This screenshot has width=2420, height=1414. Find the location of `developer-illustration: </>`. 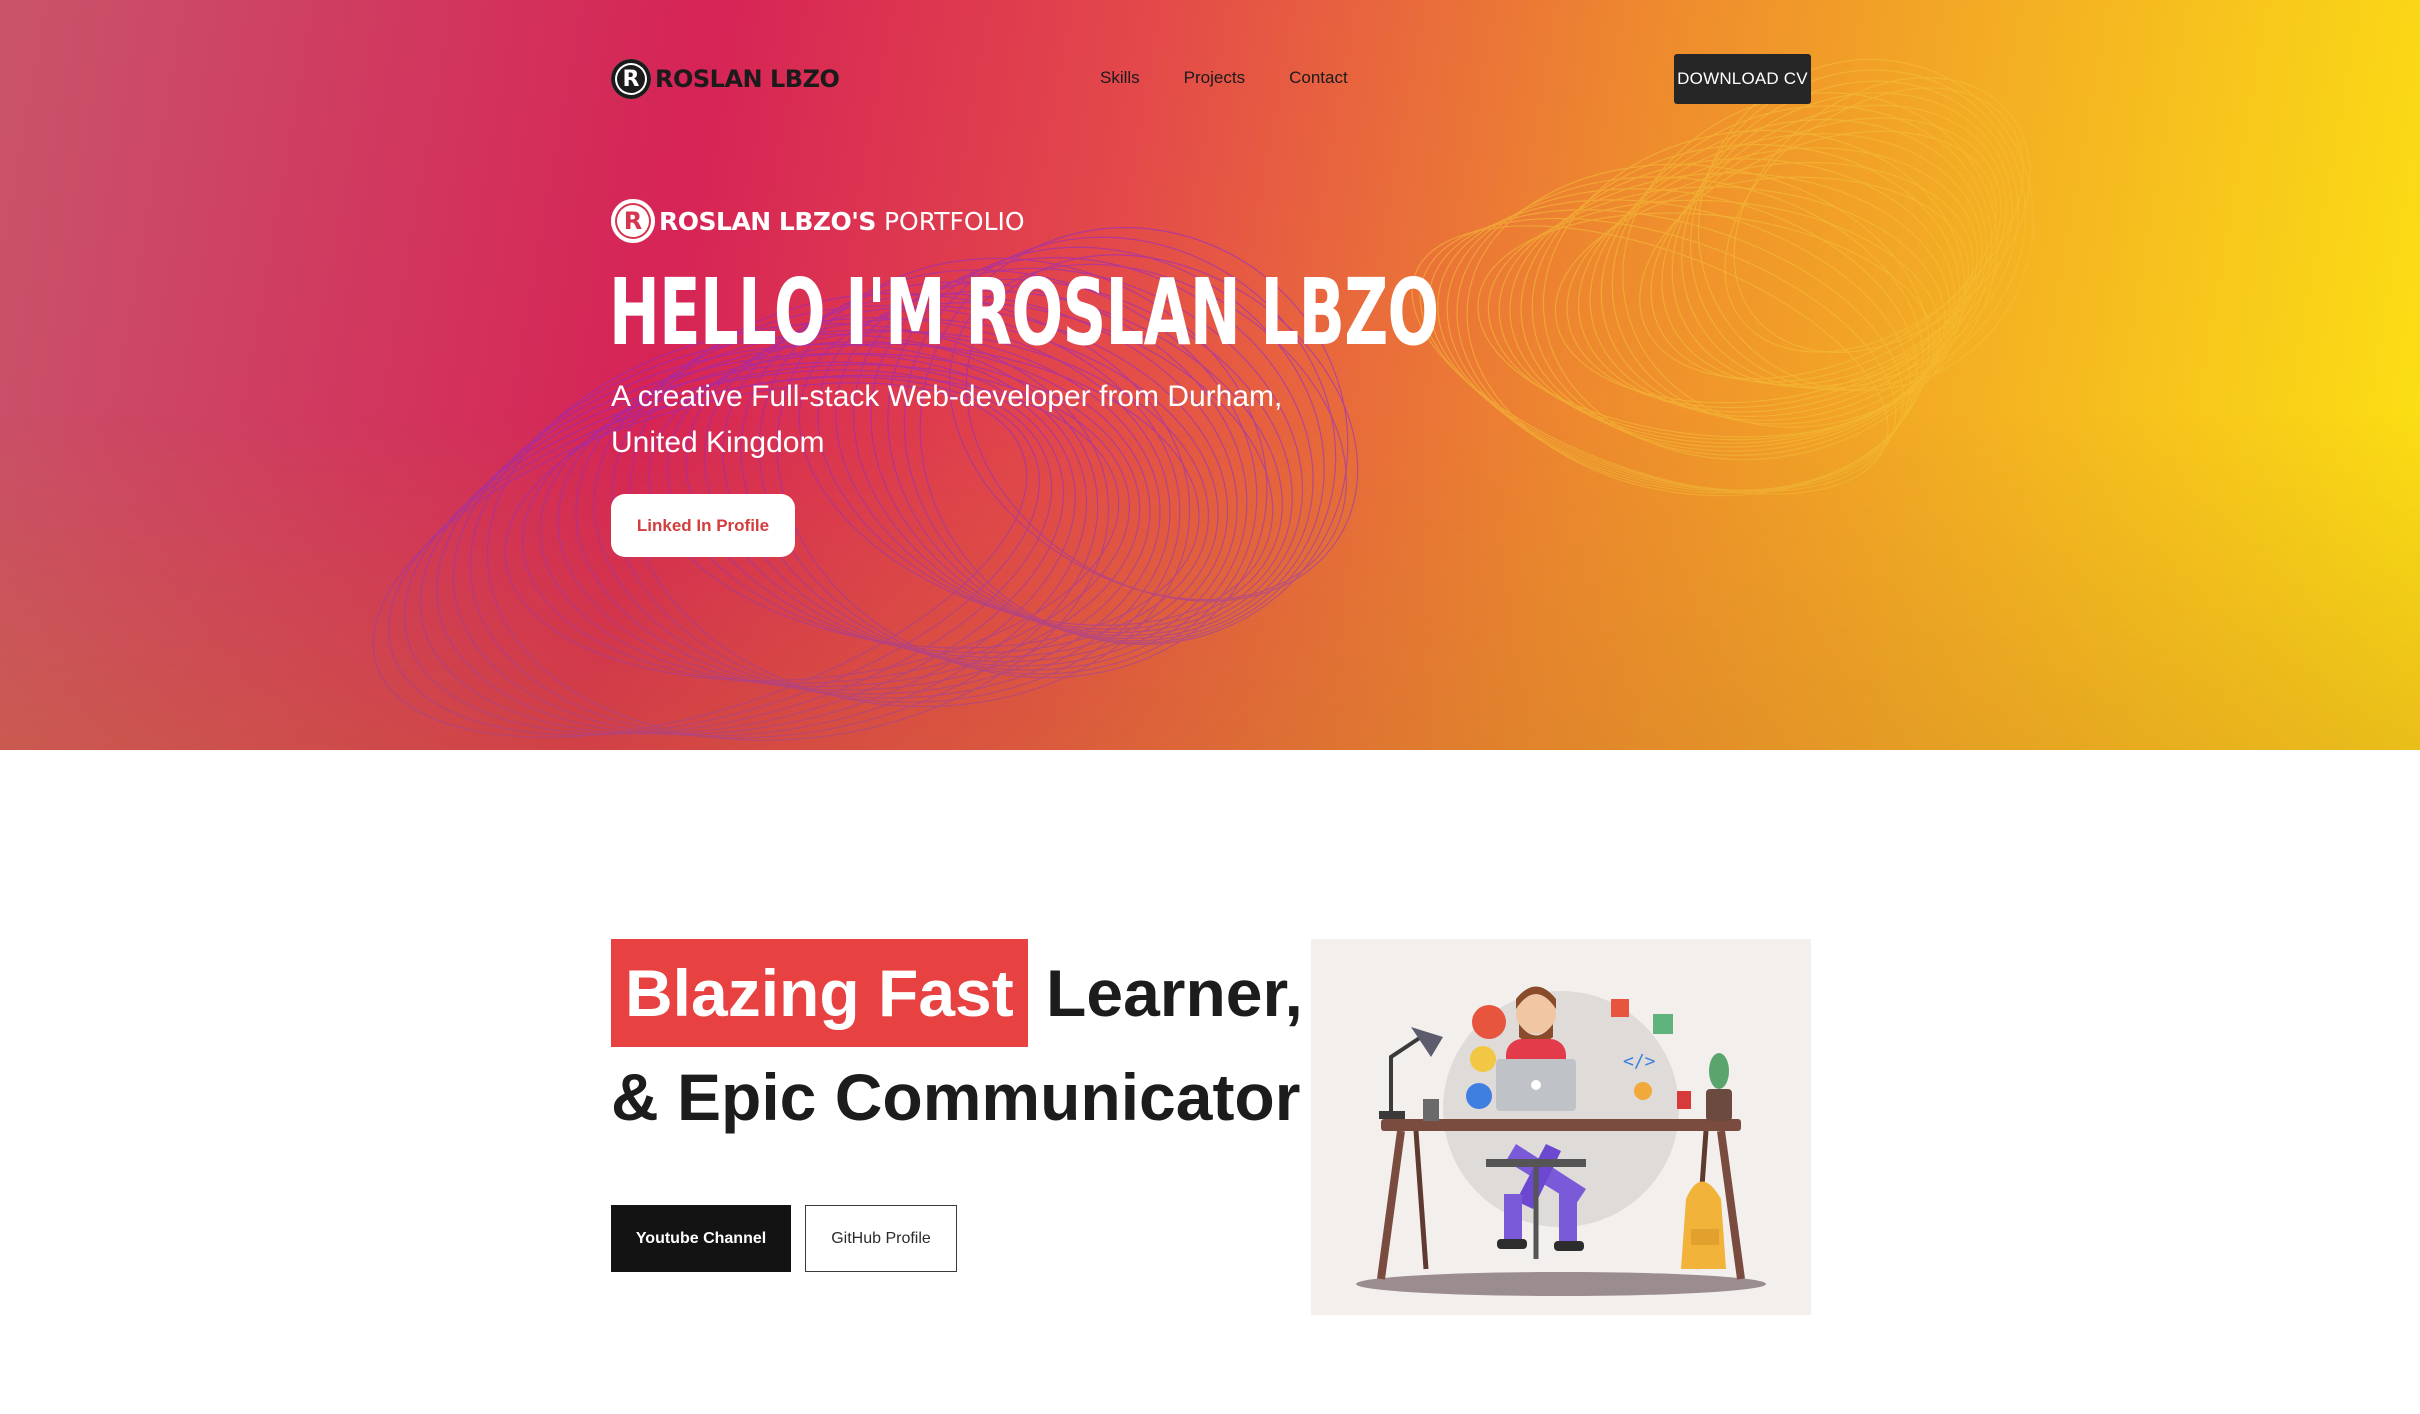

developer-illustration: </> is located at coordinates (1561, 1127).